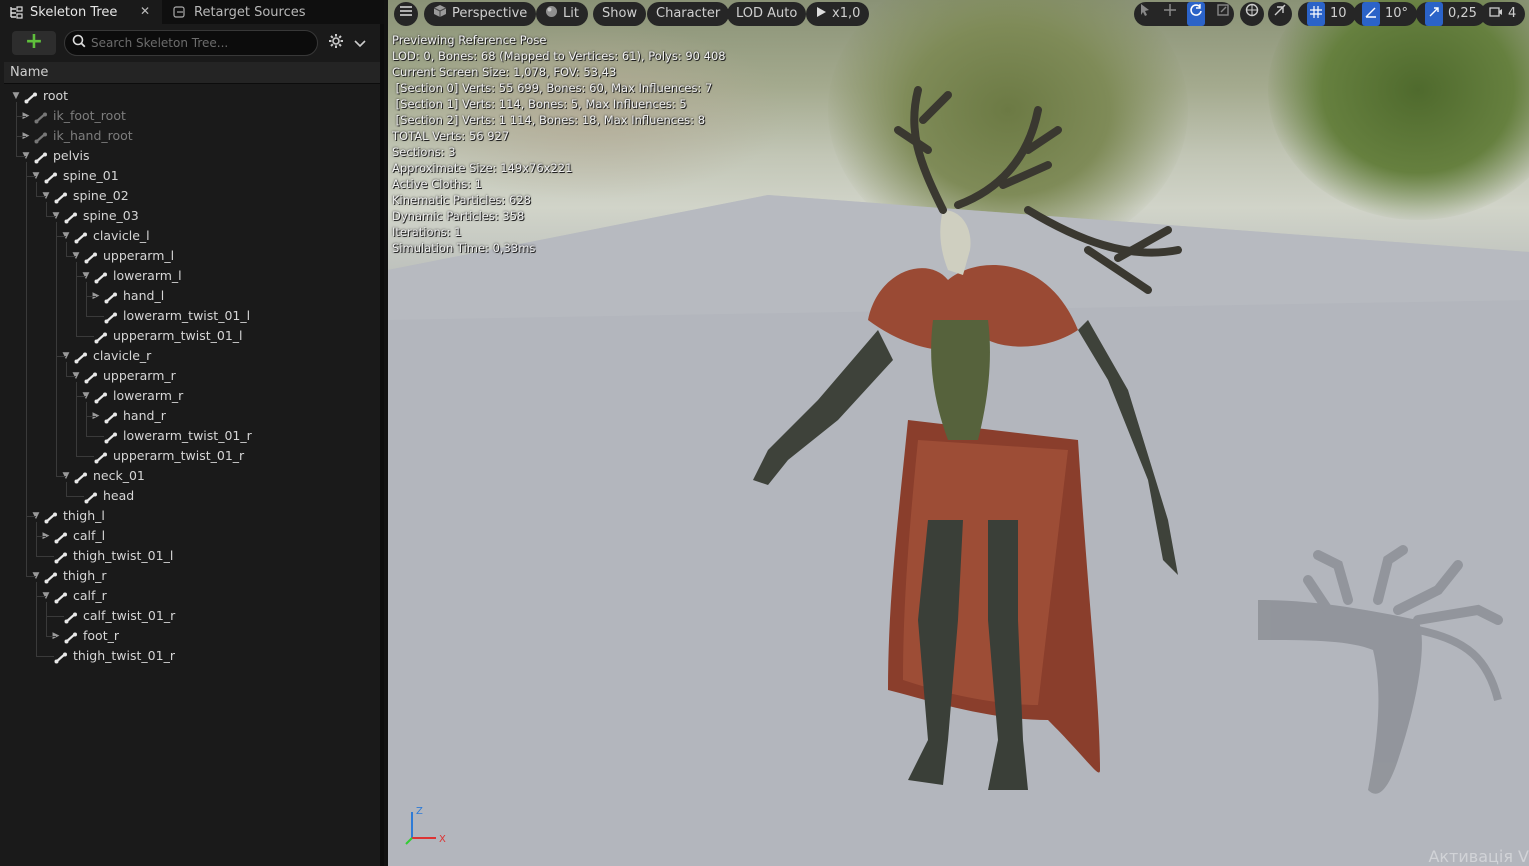 The height and width of the screenshot is (866, 1529). What do you see at coordinates (1496, 14) in the screenshot?
I see `camera-icon` at bounding box center [1496, 14].